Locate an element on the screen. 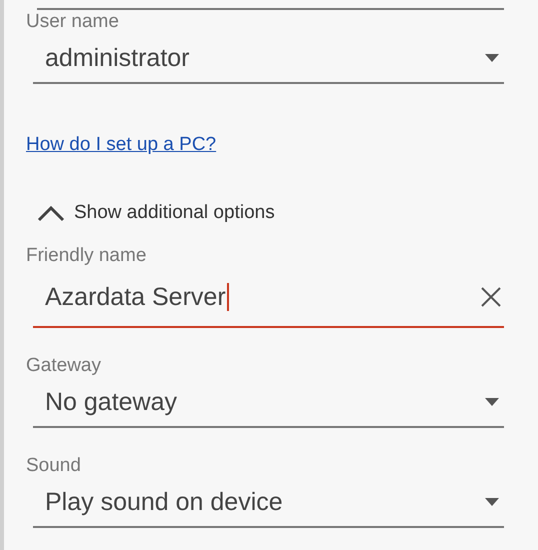 The width and height of the screenshot is (538, 550). field-label: User name is located at coordinates (73, 22).